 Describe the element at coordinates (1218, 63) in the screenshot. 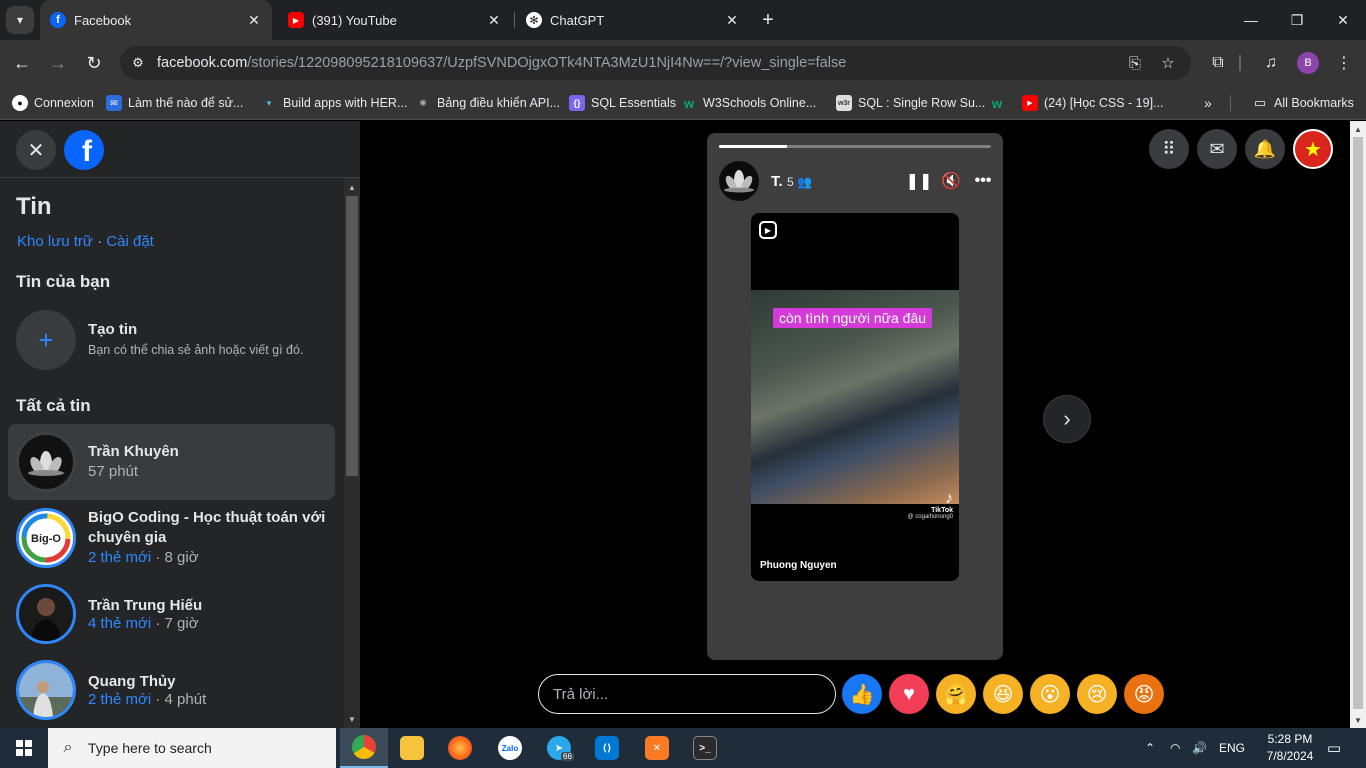

I see `extensions-icon: ⧉` at that location.